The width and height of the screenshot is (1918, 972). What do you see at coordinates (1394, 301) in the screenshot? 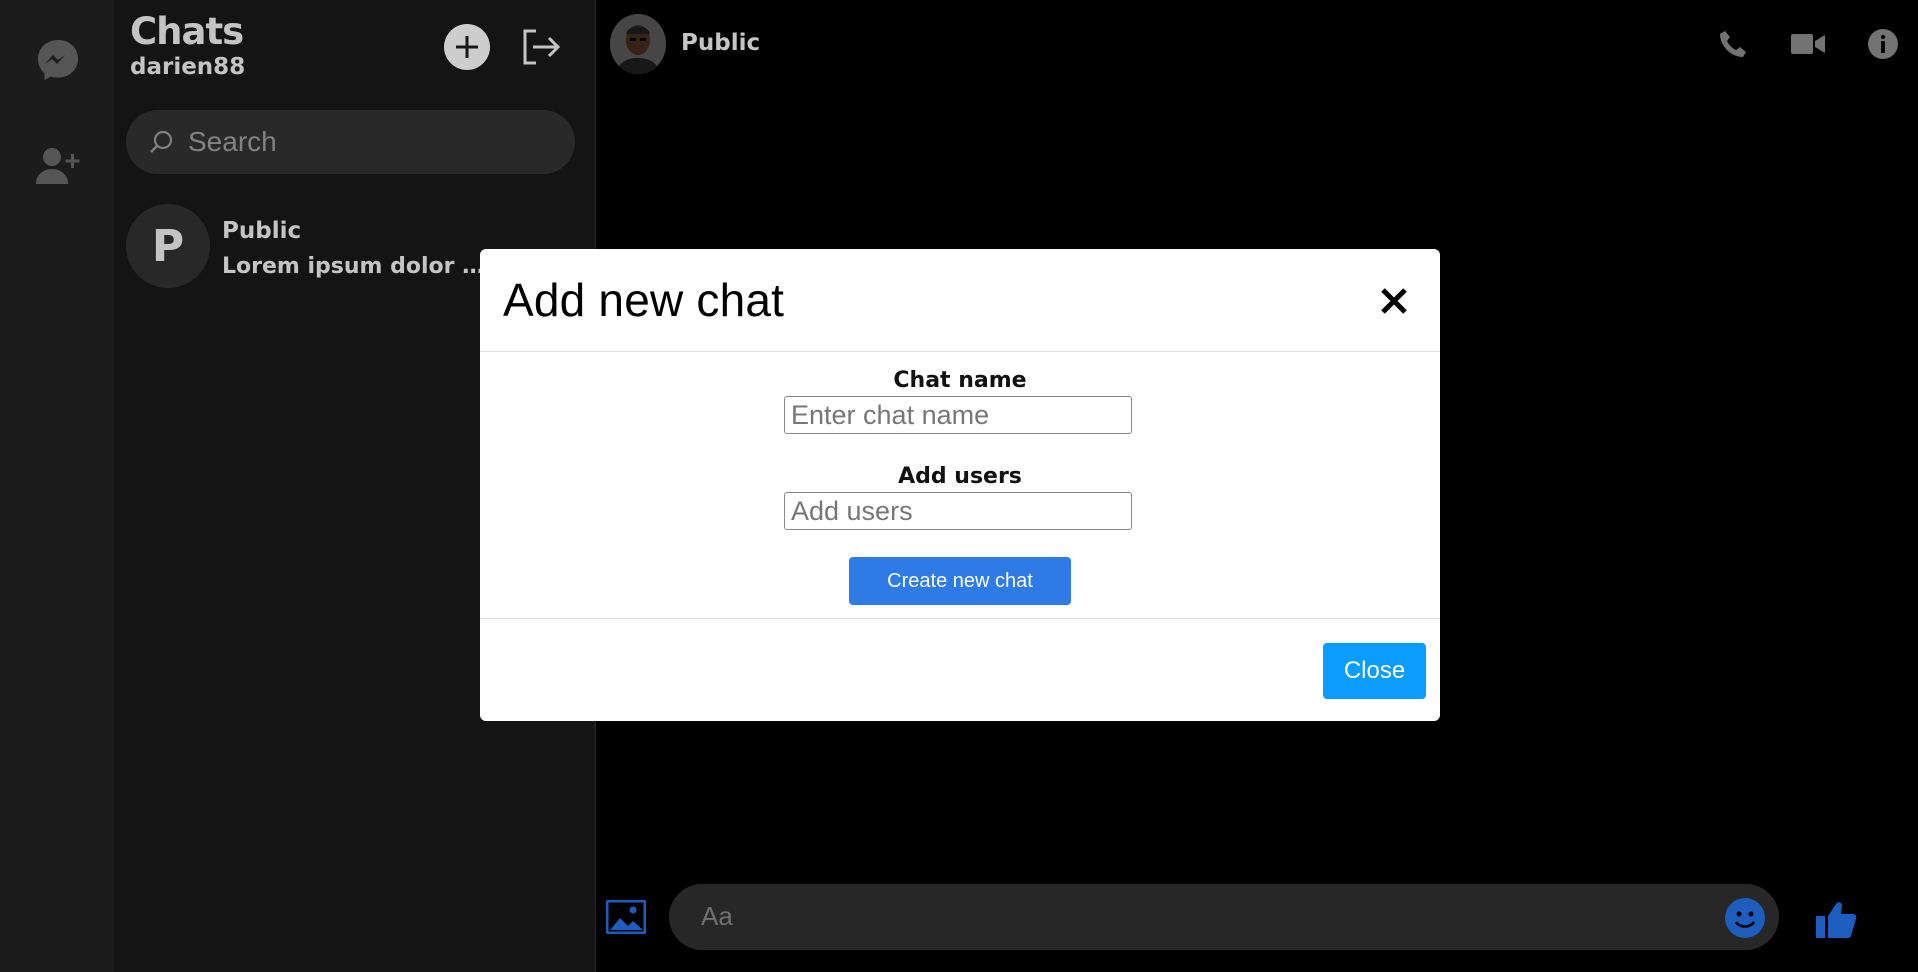
I see `close-icon` at bounding box center [1394, 301].